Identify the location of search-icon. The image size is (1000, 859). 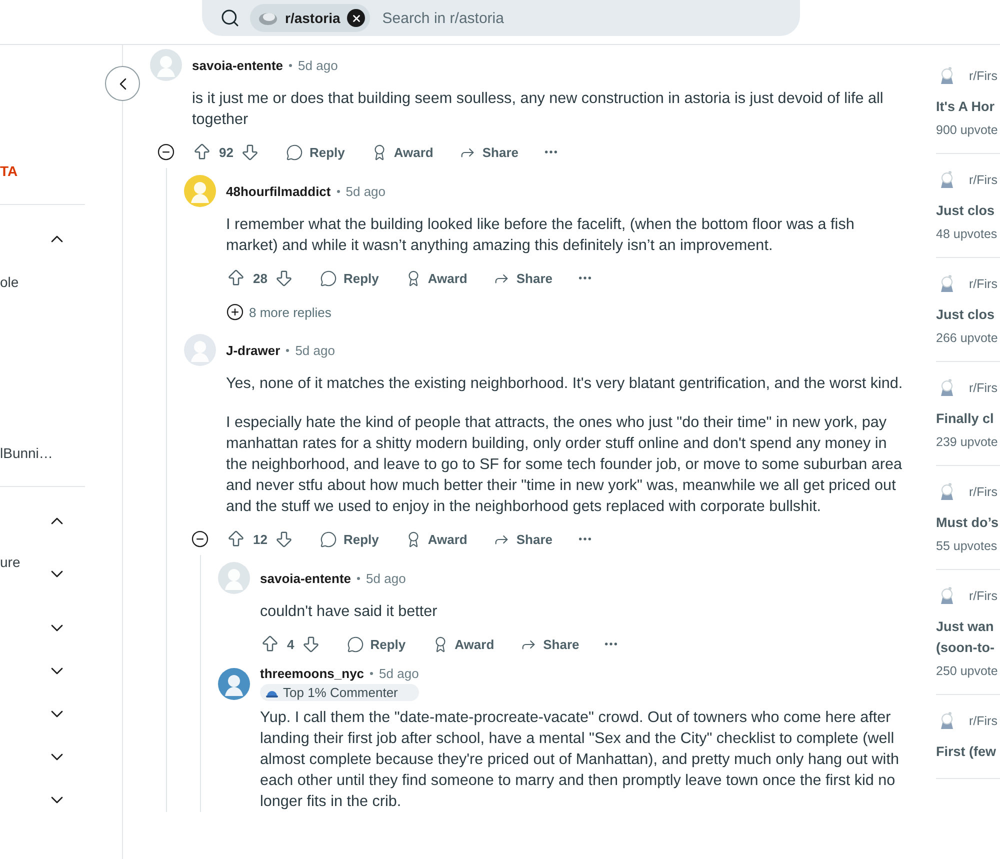
(230, 18).